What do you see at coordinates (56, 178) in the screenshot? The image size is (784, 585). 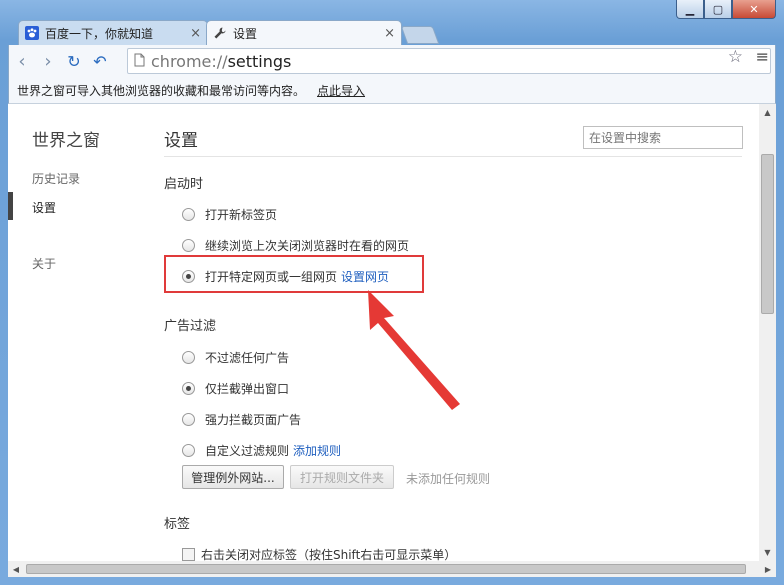 I see `sidebar-item-history: 历史记录` at bounding box center [56, 178].